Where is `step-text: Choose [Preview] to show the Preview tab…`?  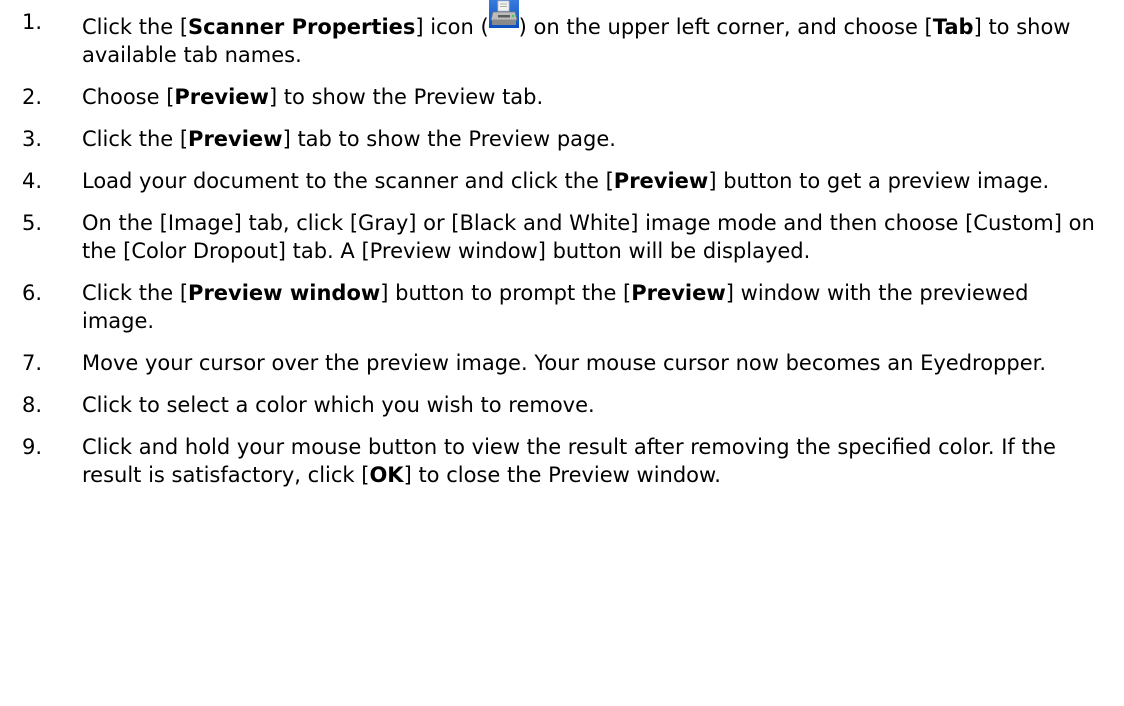
step-text: Choose [Preview] to show the Preview tab… is located at coordinates (312, 97).